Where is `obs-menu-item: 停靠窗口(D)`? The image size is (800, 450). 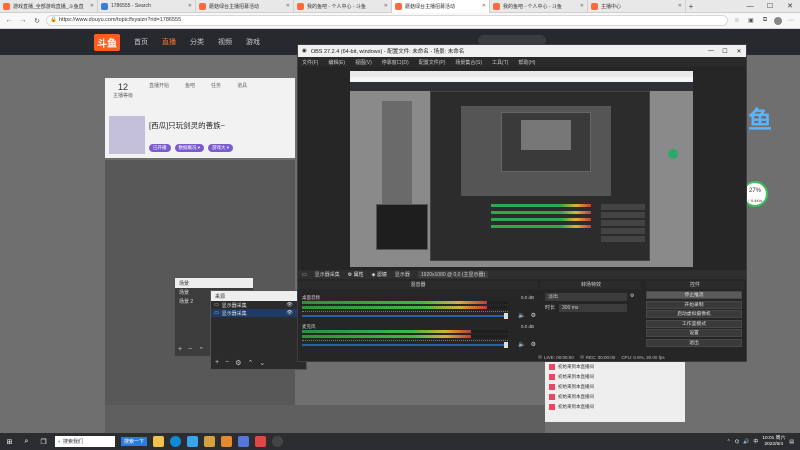
obs-menu-item: 停靠窗口(D) is located at coordinates (395, 62).